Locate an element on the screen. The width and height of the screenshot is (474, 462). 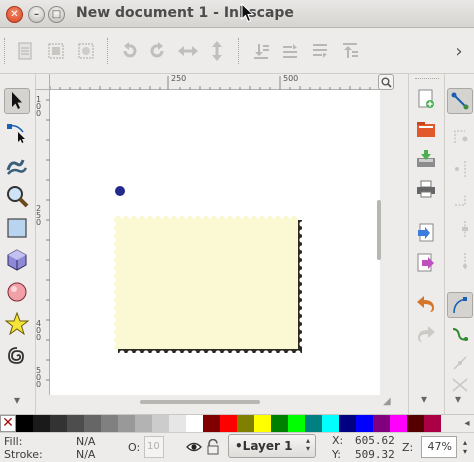
snap-controls-bar: ▾ is located at coordinates (459, 244).